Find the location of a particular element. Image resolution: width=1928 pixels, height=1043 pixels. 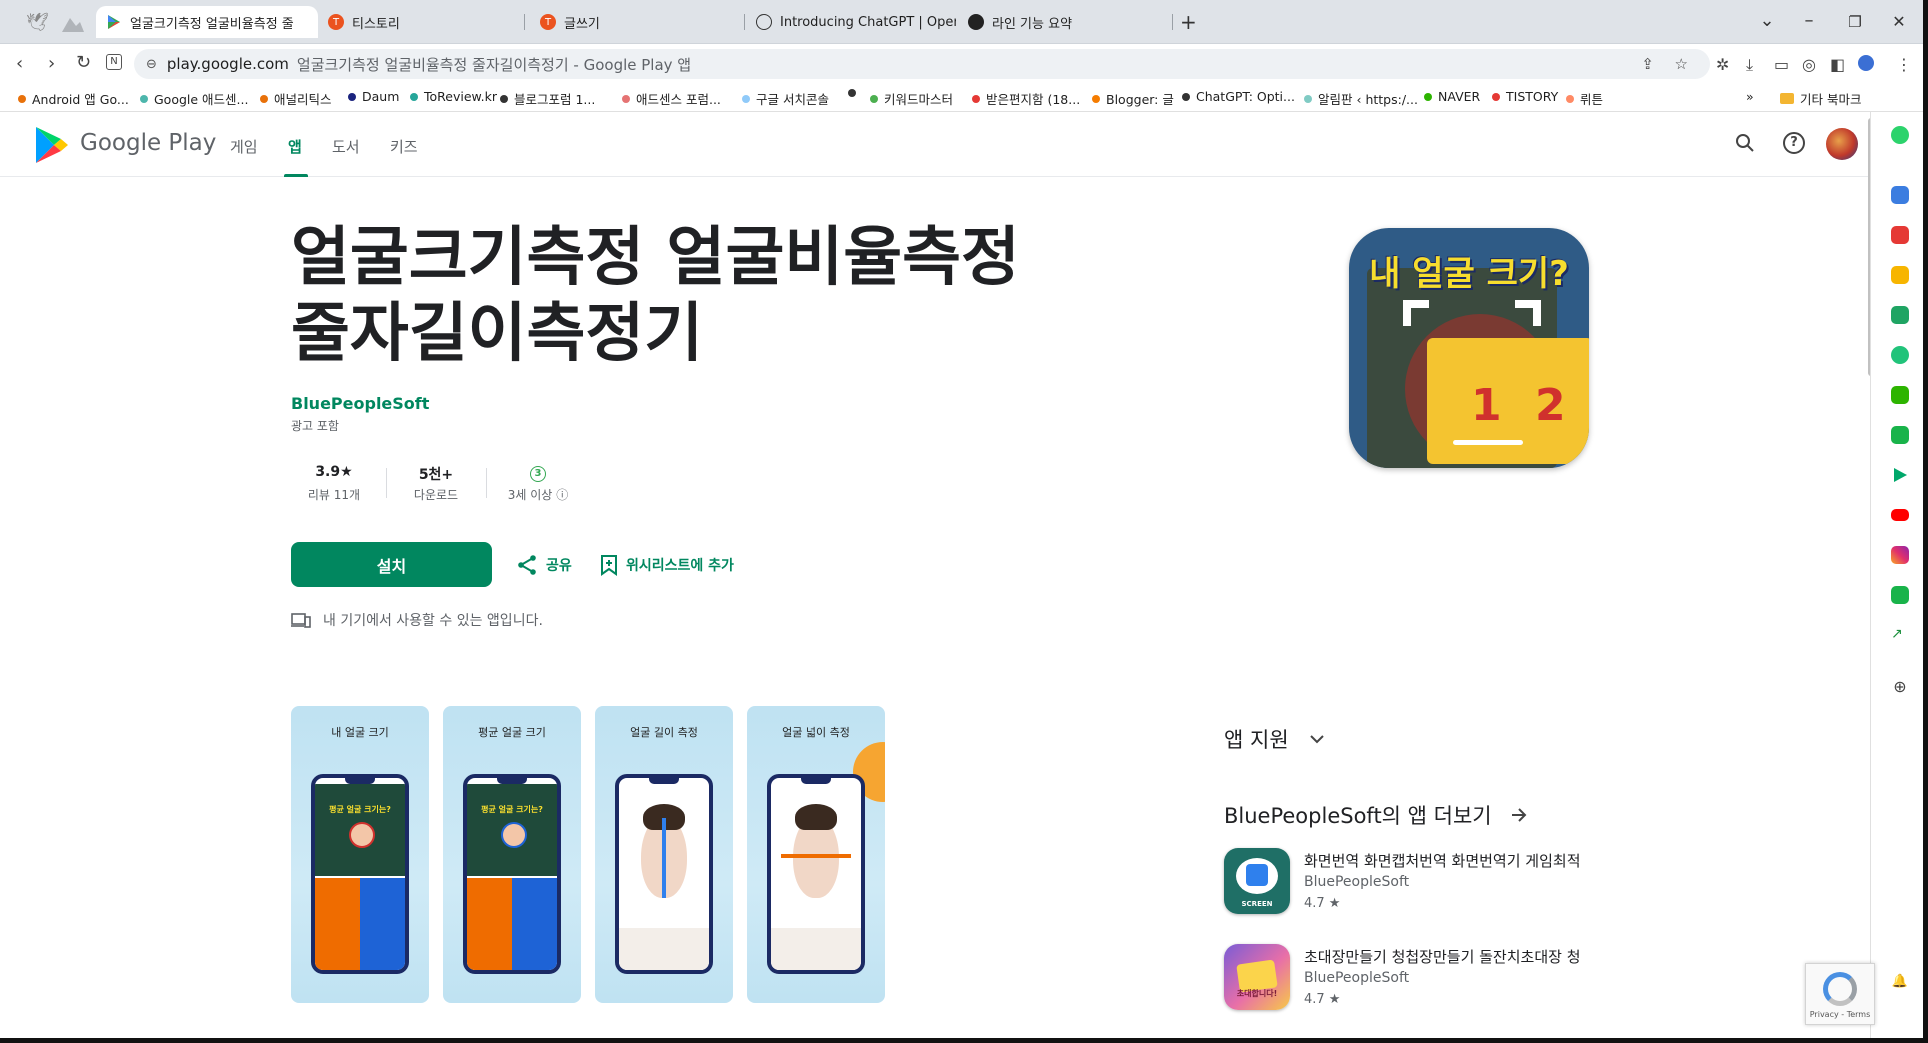

share-button: 공유 is located at coordinates (544, 565).